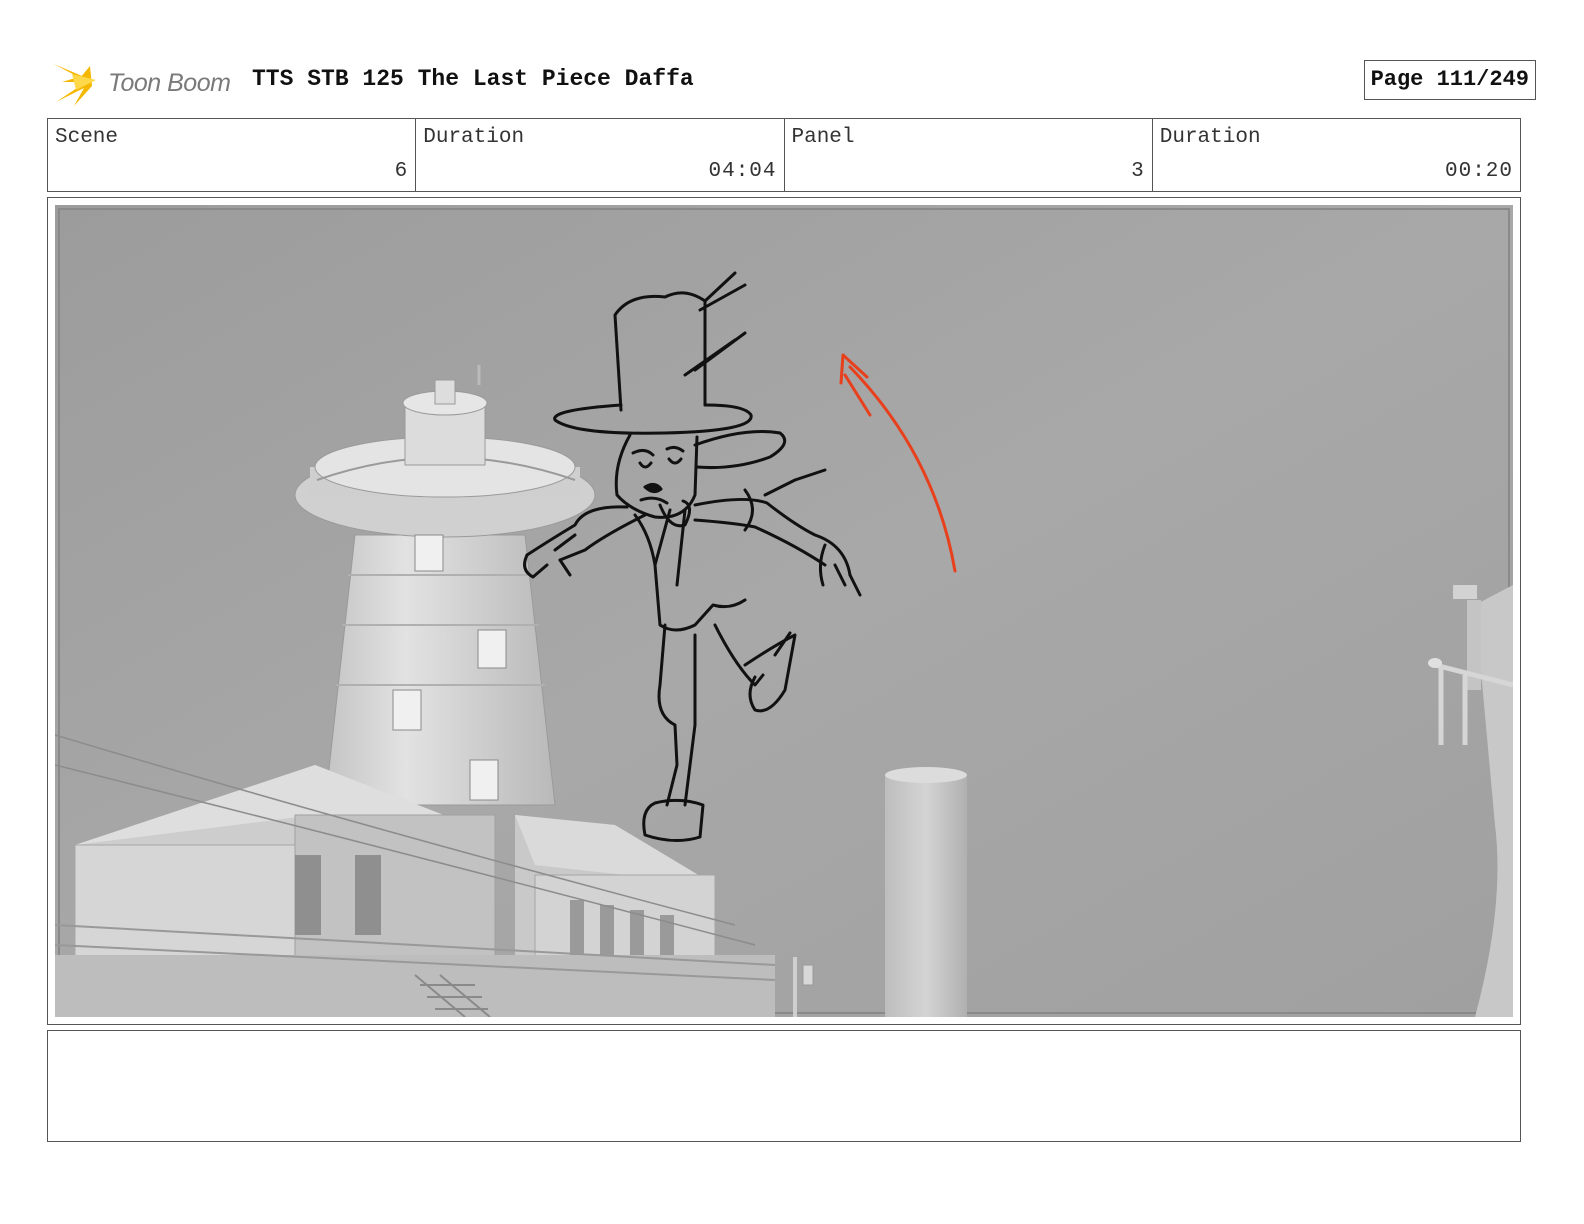  I want to click on toon-boom-logo: Toon Boom, so click(147, 82).